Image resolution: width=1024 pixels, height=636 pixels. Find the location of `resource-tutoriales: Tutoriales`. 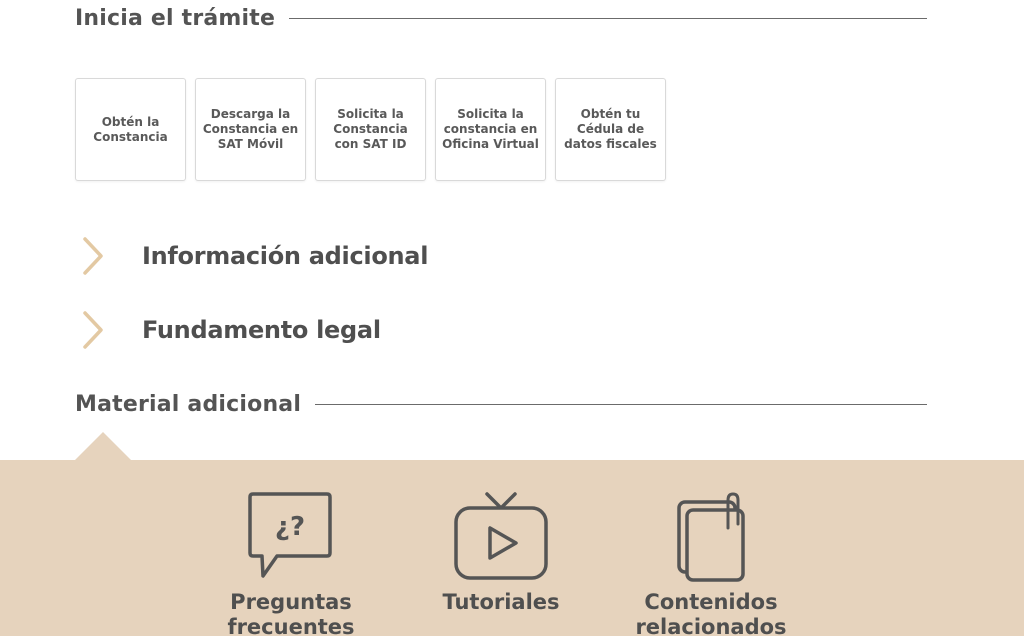

resource-tutoriales: Tutoriales is located at coordinates (501, 552).